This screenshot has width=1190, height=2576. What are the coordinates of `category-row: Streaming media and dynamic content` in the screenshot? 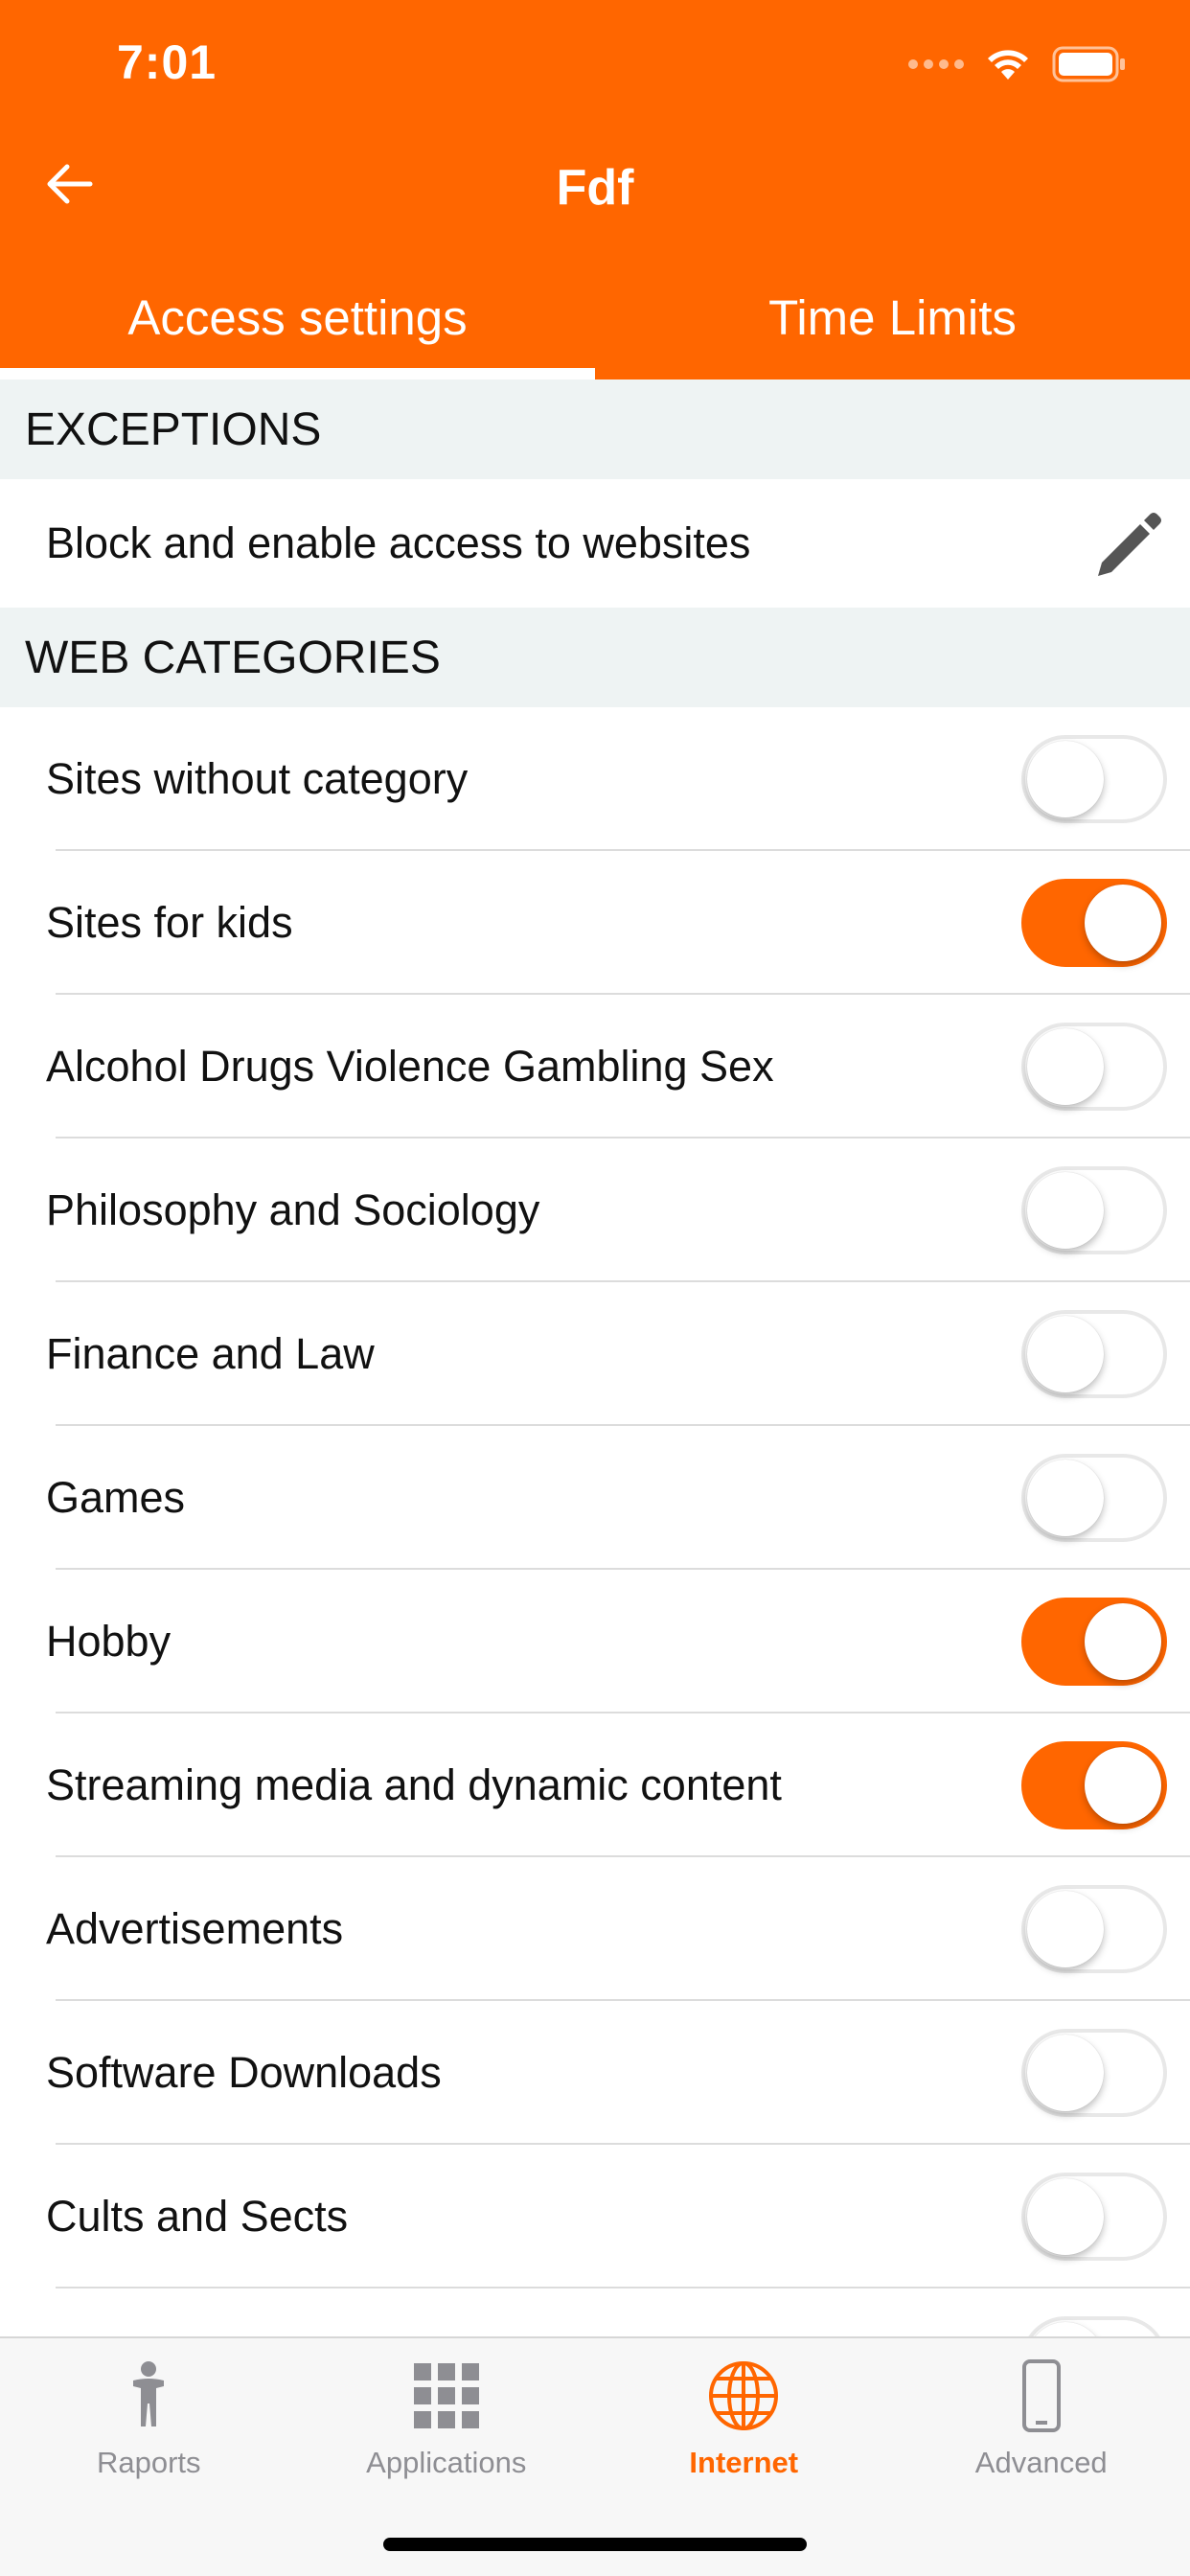 It's located at (595, 1786).